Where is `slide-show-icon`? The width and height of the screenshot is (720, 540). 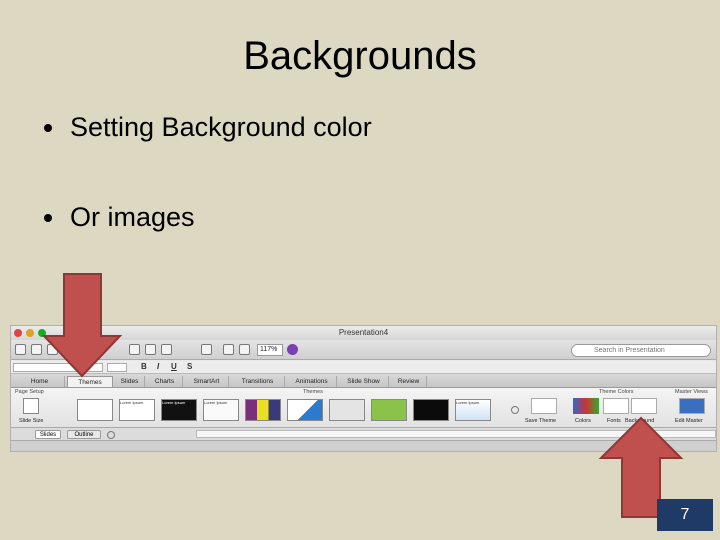
slide-show-icon is located at coordinates (228, 349).